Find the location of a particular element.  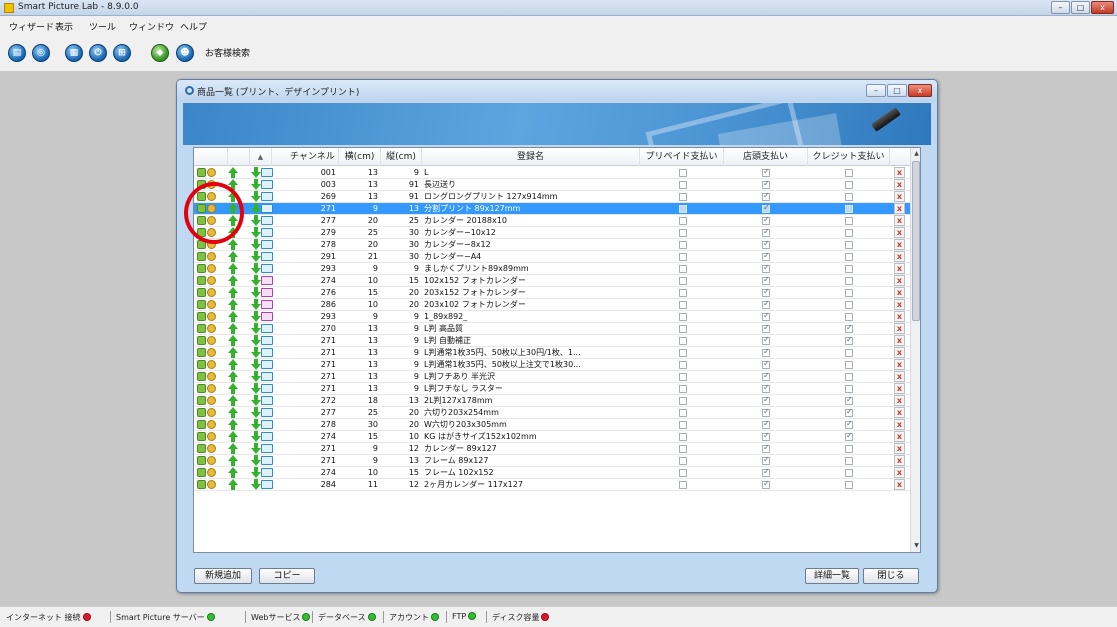

table-row: 271 9 13 フレーム 89x127 x is located at coordinates (552, 461).